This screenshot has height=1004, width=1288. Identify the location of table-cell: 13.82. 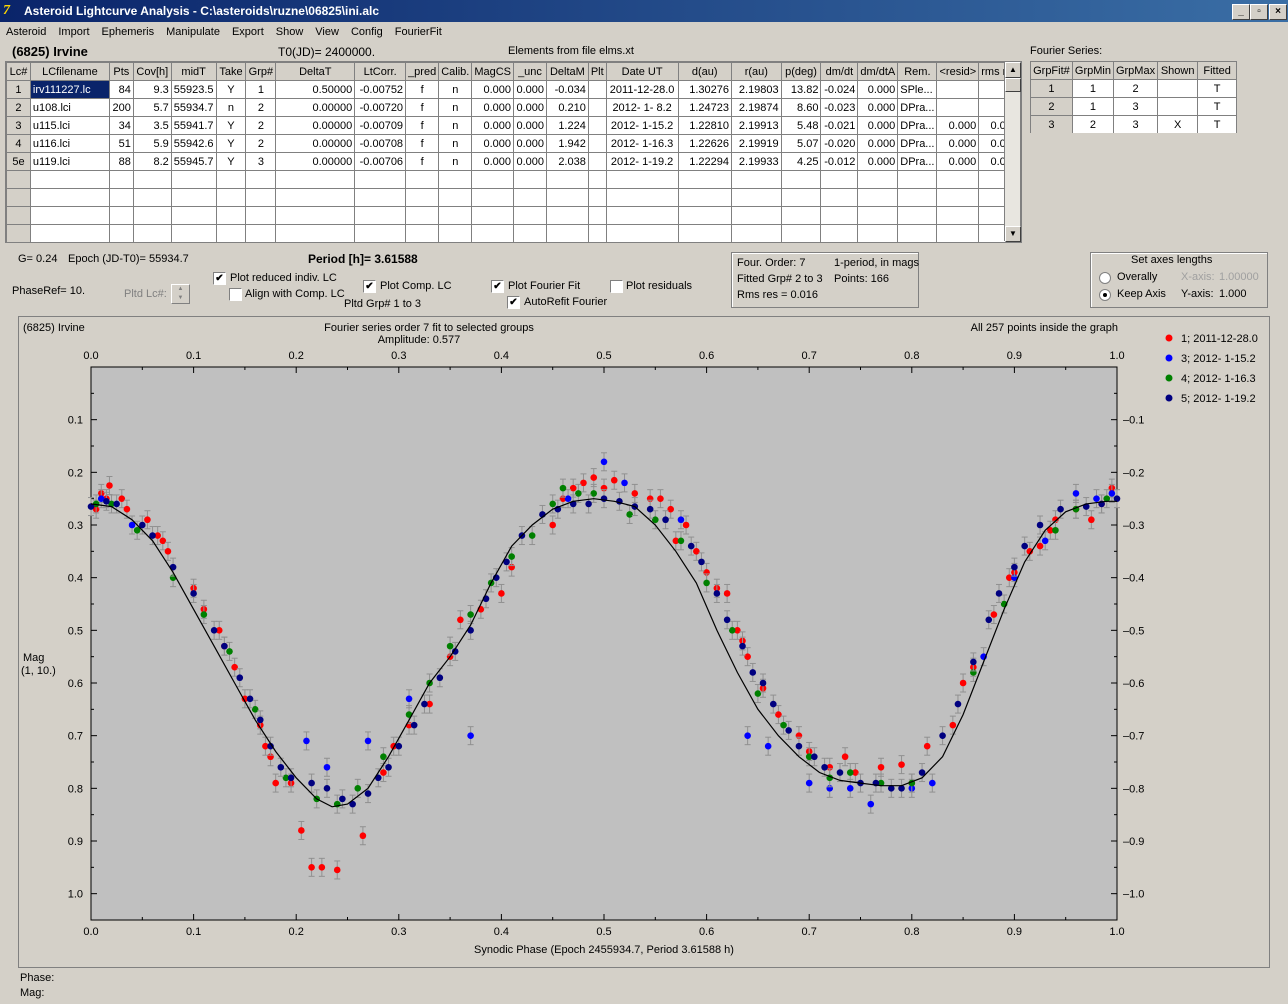
(801, 89).